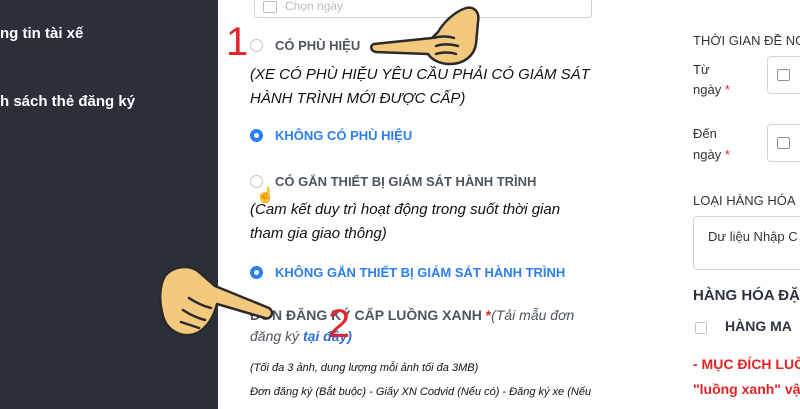  I want to click on step-1-marker: 1, so click(237, 42).